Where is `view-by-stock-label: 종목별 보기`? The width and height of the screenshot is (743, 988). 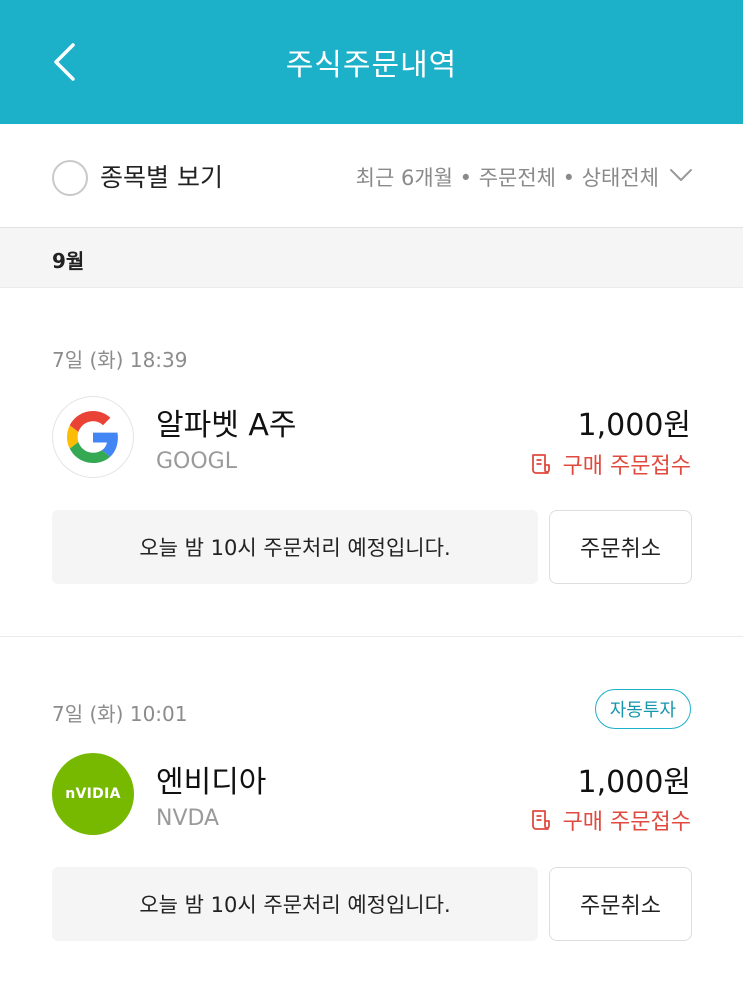 view-by-stock-label: 종목별 보기 is located at coordinates (161, 176).